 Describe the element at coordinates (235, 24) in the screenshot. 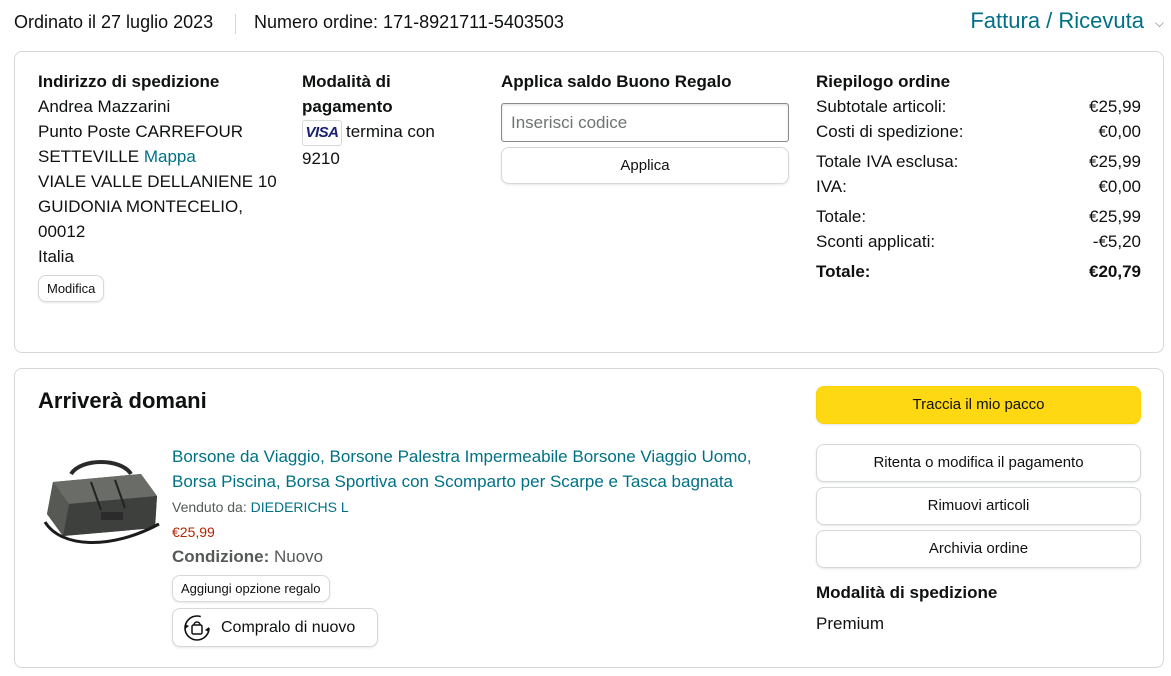

I see `header-divider` at that location.